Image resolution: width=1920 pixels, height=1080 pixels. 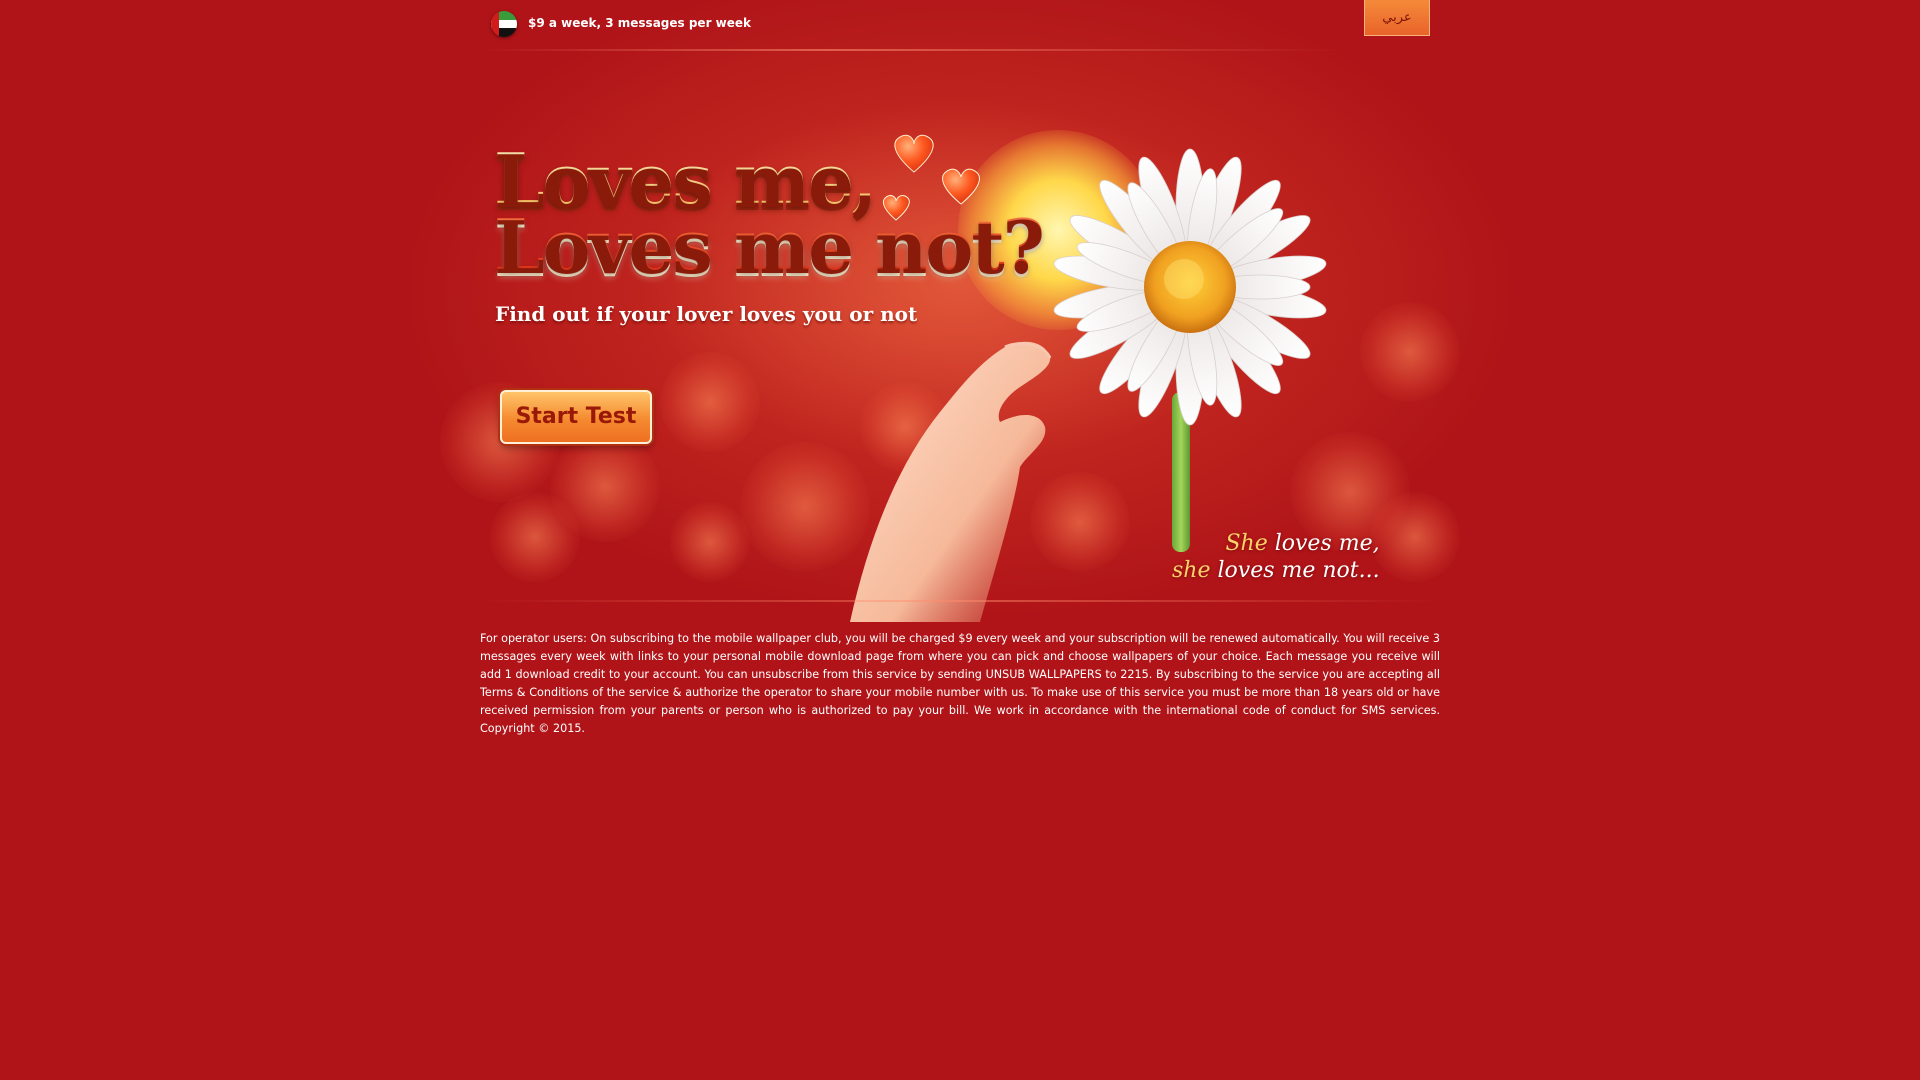 What do you see at coordinates (1190, 287) in the screenshot?
I see `daisy-icon` at bounding box center [1190, 287].